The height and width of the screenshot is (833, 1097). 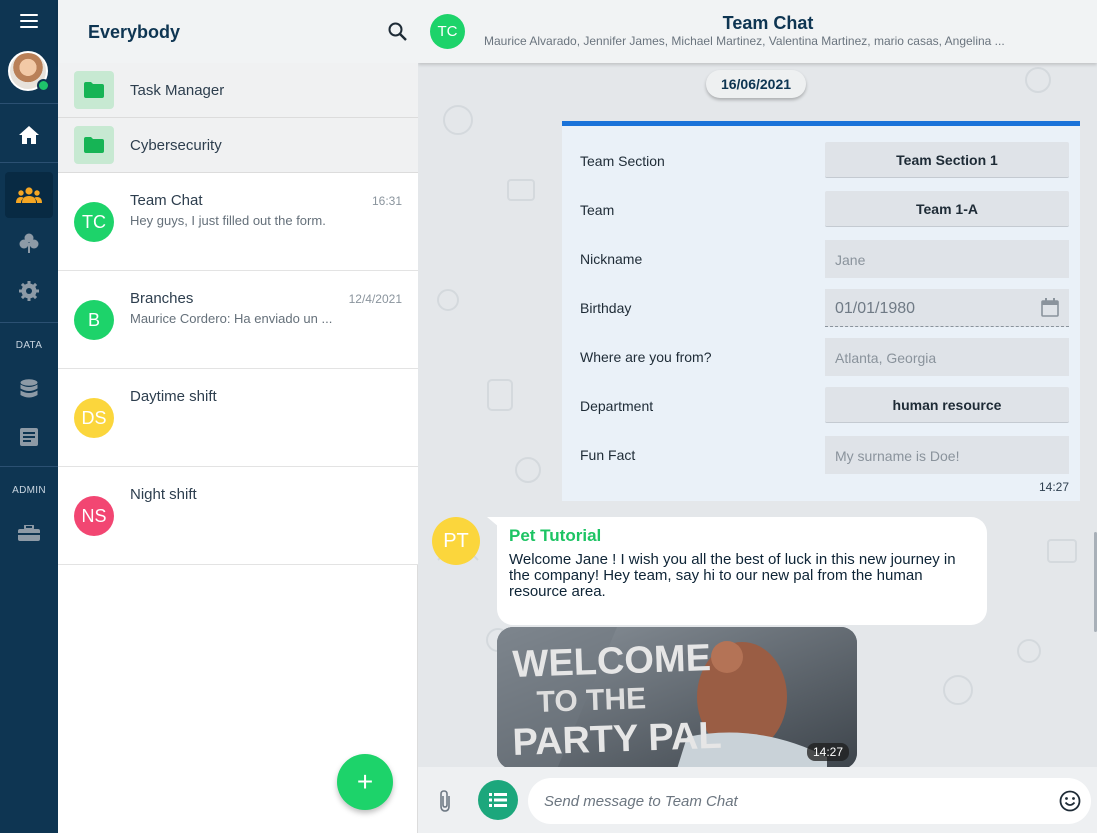 I want to click on database-icon, so click(x=29, y=388).